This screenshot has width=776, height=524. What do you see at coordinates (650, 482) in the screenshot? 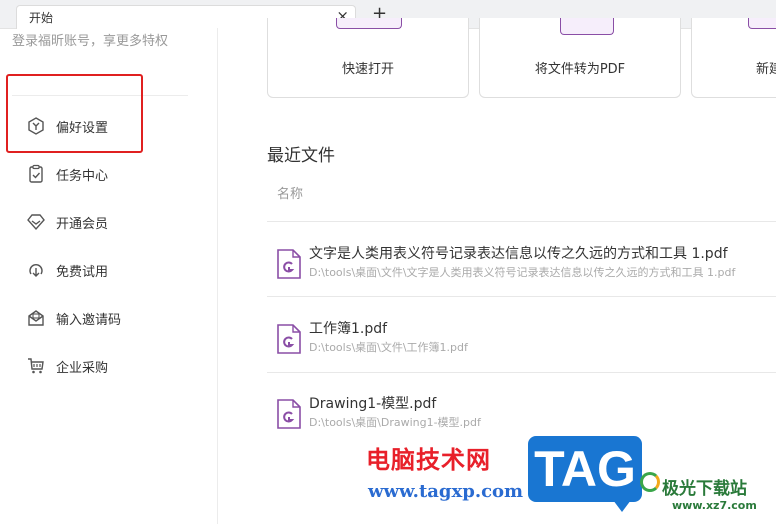
I see `watermark-logo-icon` at bounding box center [650, 482].